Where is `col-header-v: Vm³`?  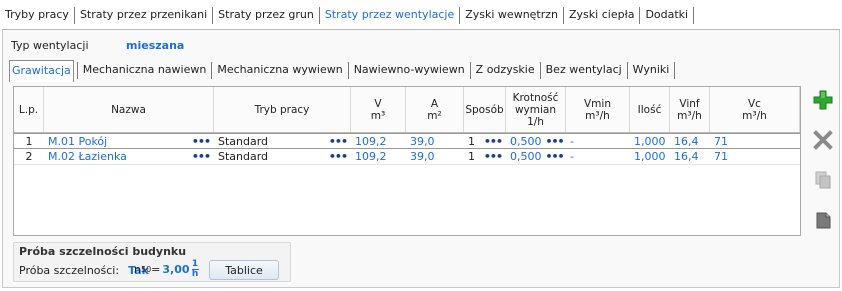 col-header-v: Vm³ is located at coordinates (378, 109).